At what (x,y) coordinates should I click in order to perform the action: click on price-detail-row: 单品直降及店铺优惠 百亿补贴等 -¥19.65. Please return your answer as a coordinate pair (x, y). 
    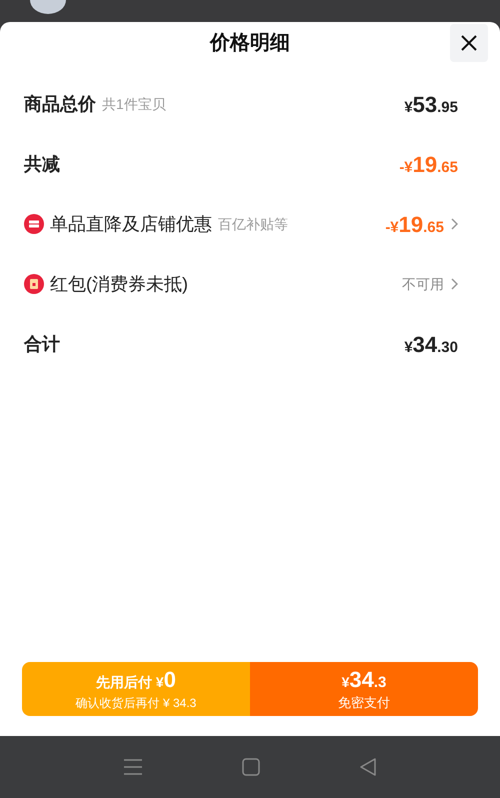
    Looking at the image, I should click on (241, 224).